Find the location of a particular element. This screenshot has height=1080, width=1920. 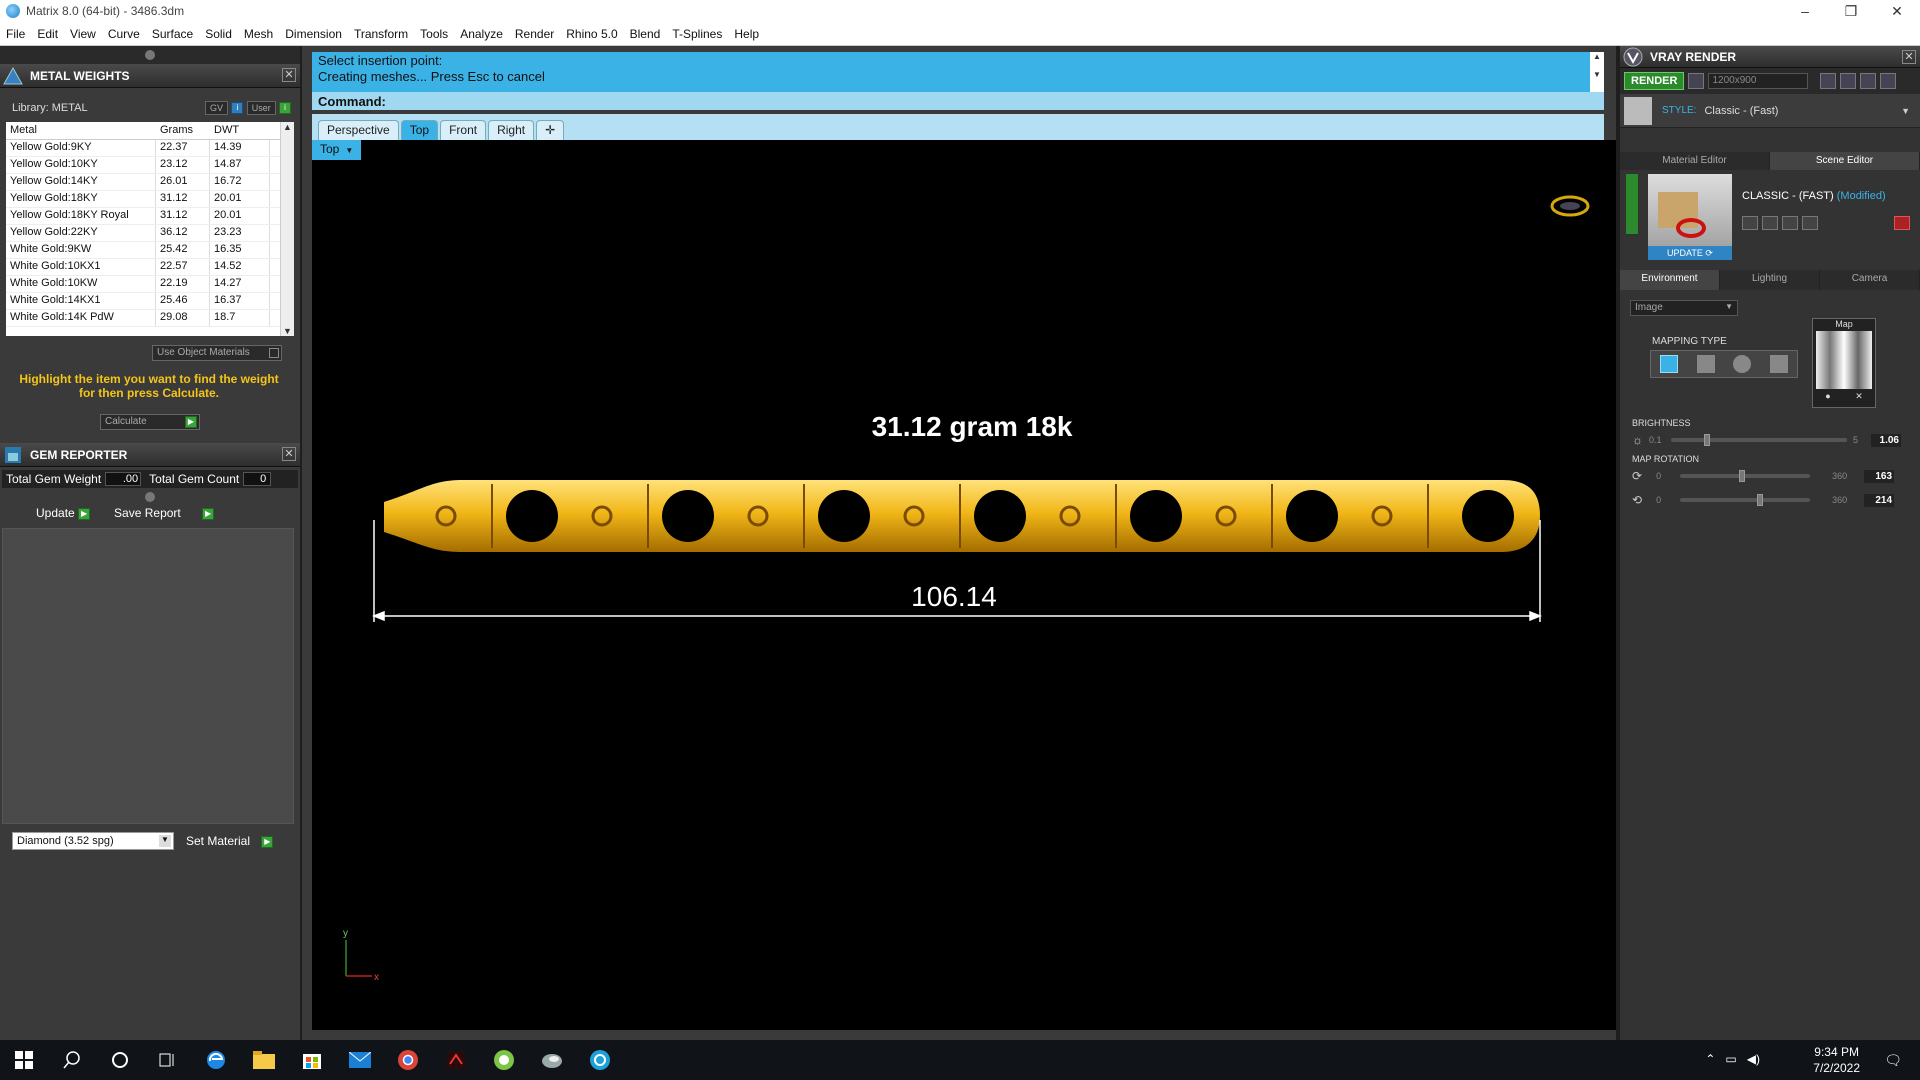

table-row: Yellow Gold:22KY 36.12 23.23 is located at coordinates (150, 233).